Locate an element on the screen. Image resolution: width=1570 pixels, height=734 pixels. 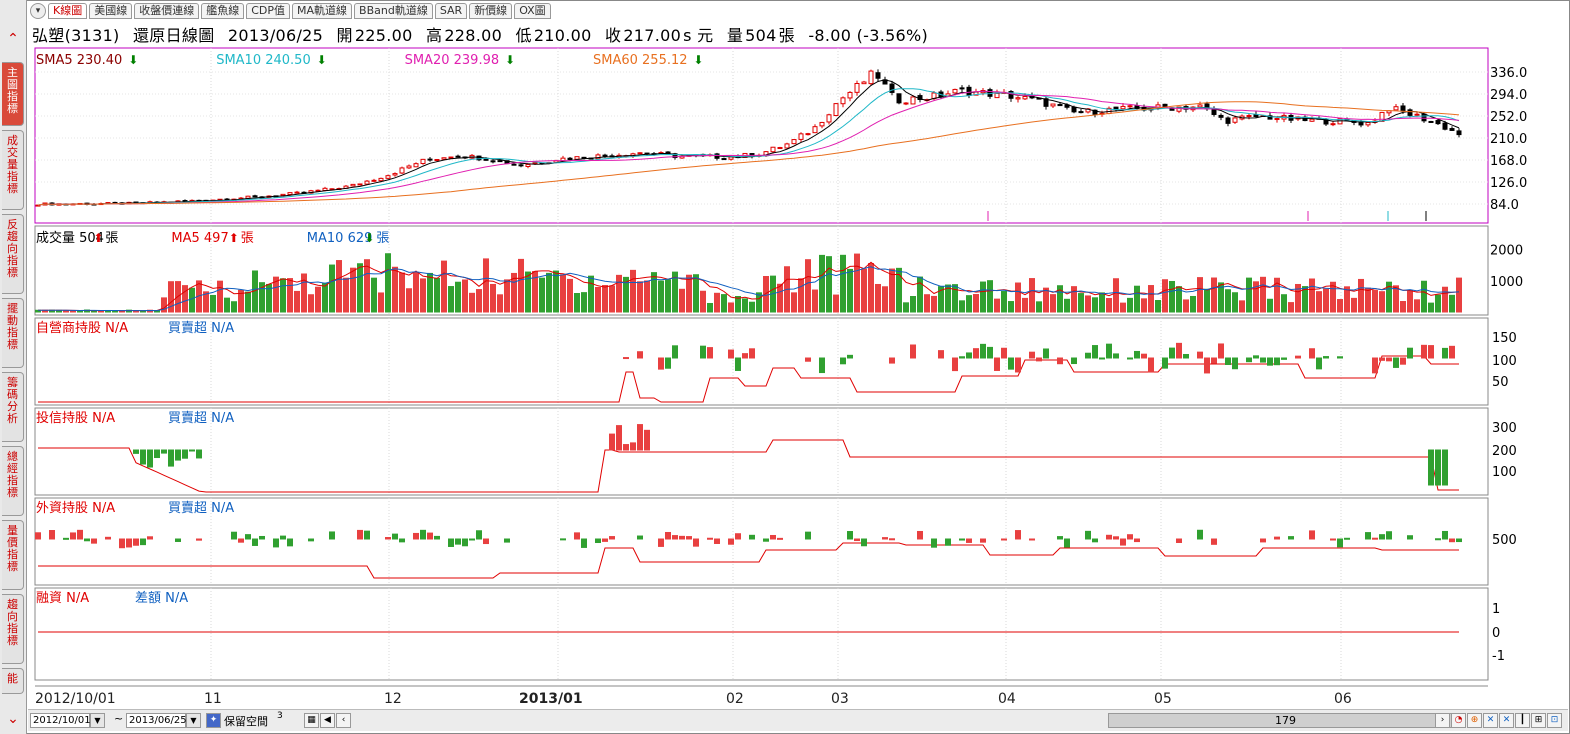
volume-legend-unit: 張 is located at coordinates (247, 238).